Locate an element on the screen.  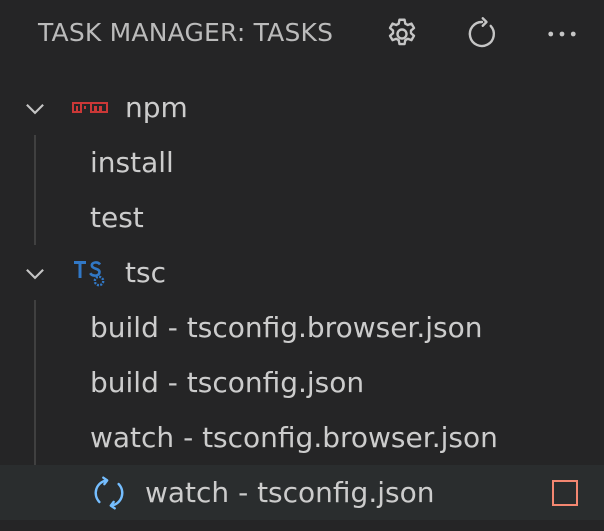
task-label: test is located at coordinates (117, 217).